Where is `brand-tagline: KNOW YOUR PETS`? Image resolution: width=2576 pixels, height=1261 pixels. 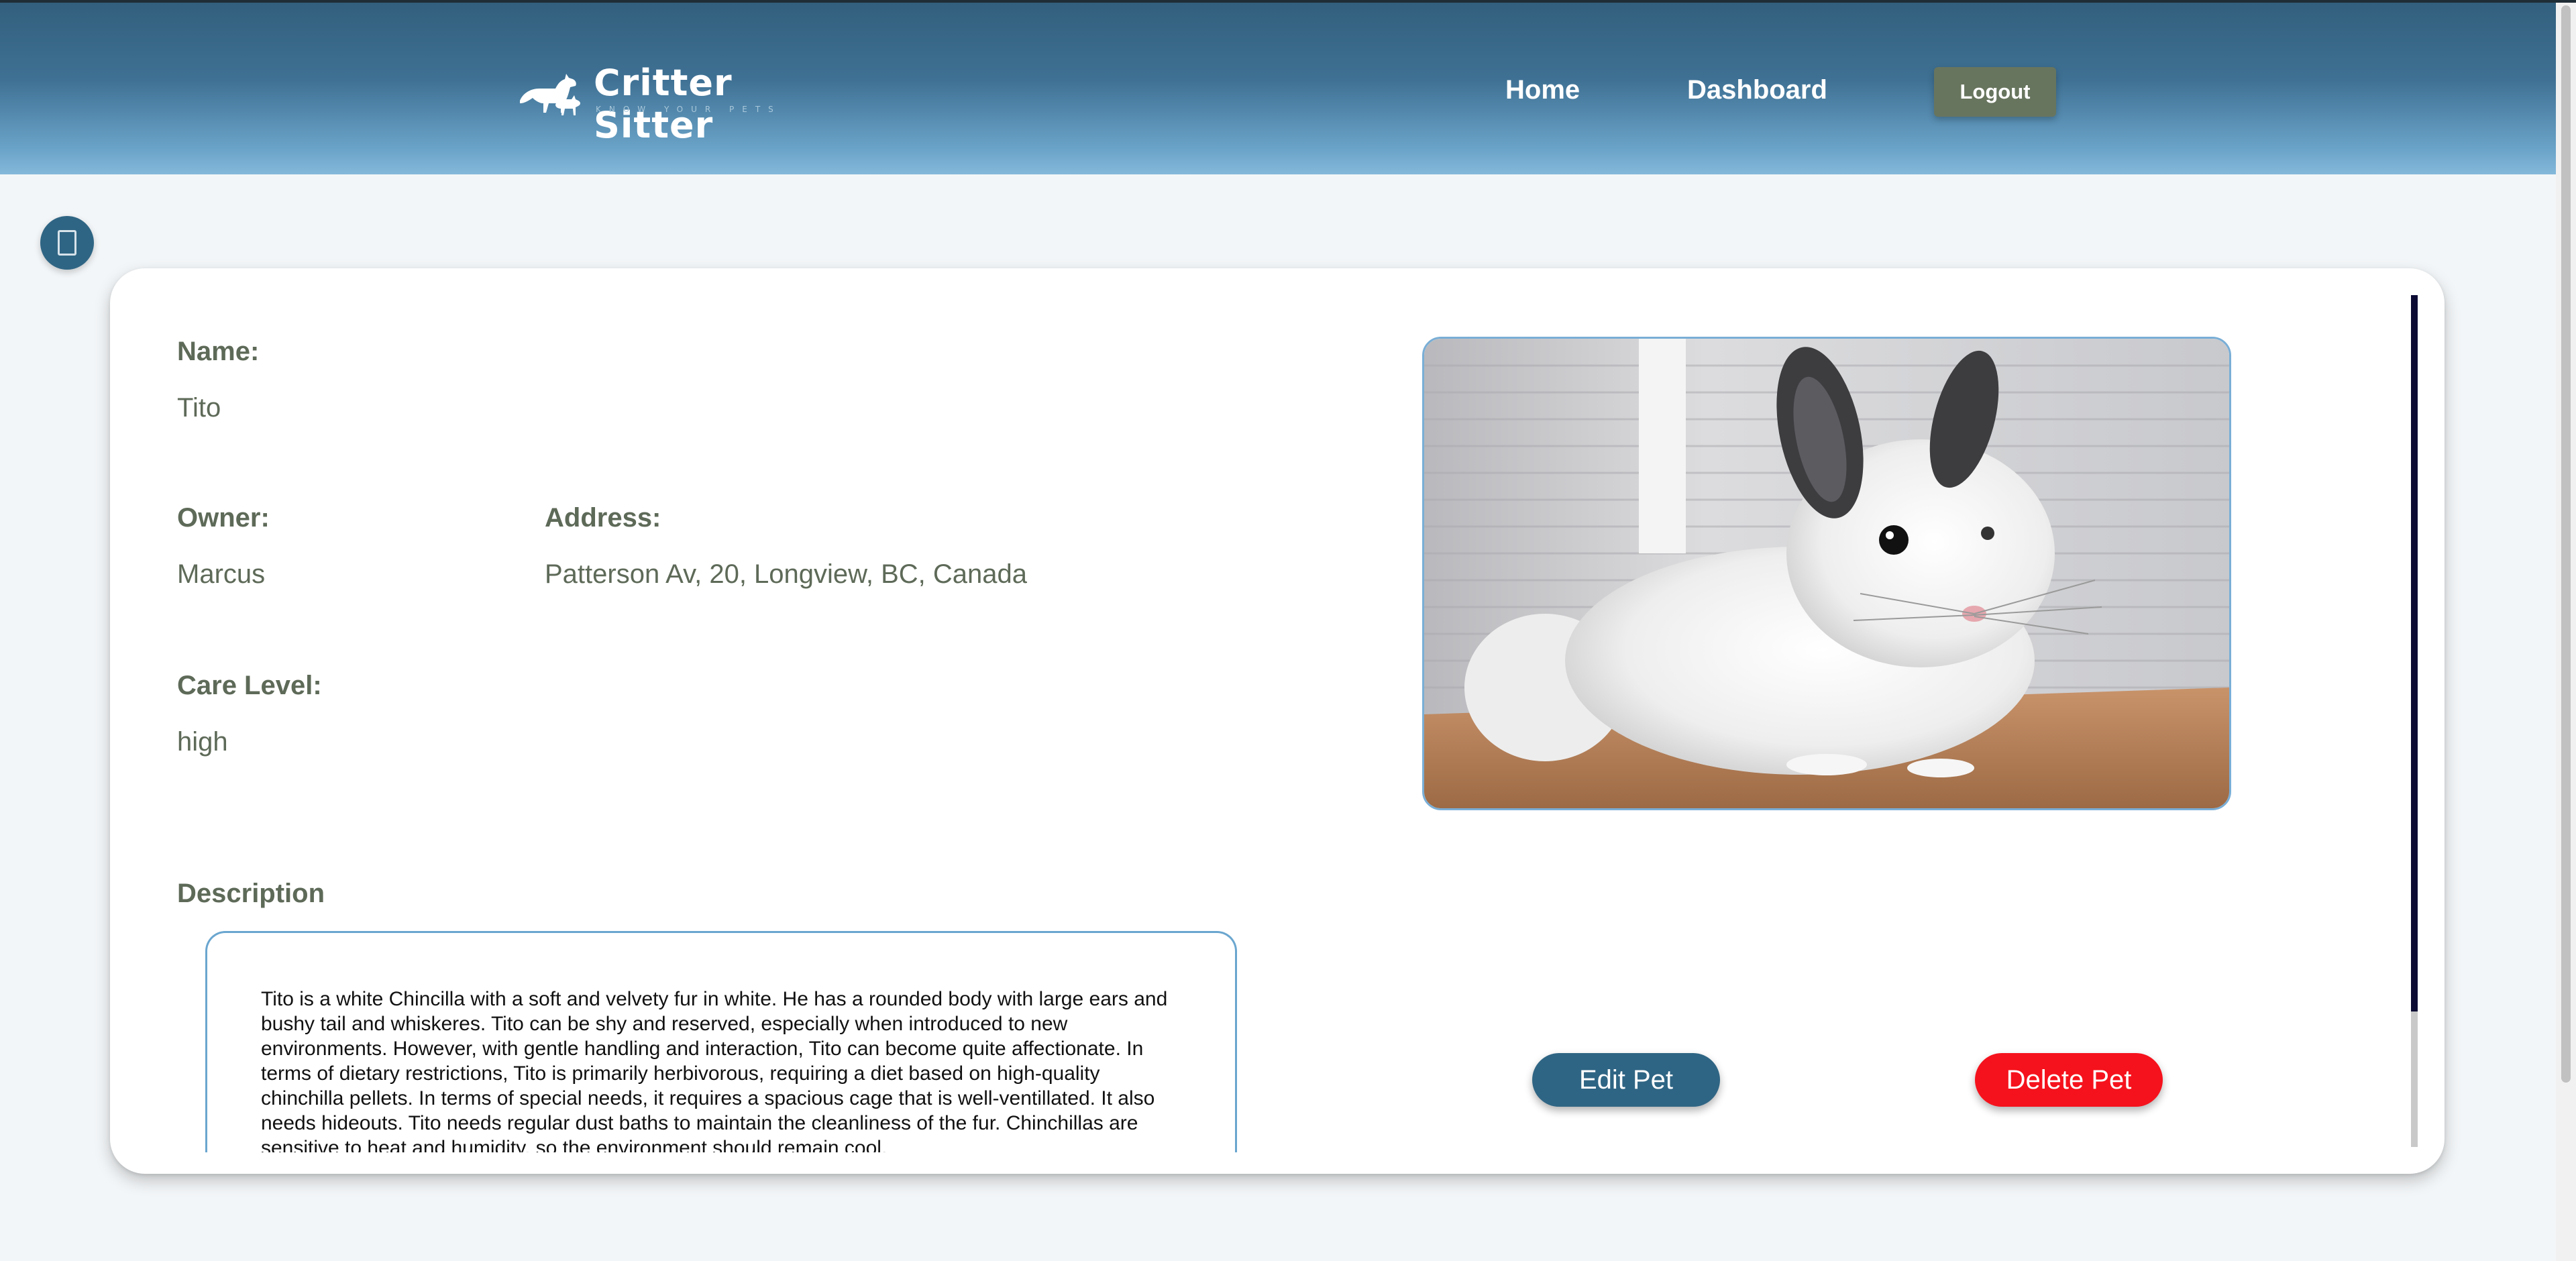 brand-tagline: KNOW YOUR PETS is located at coordinates (689, 110).